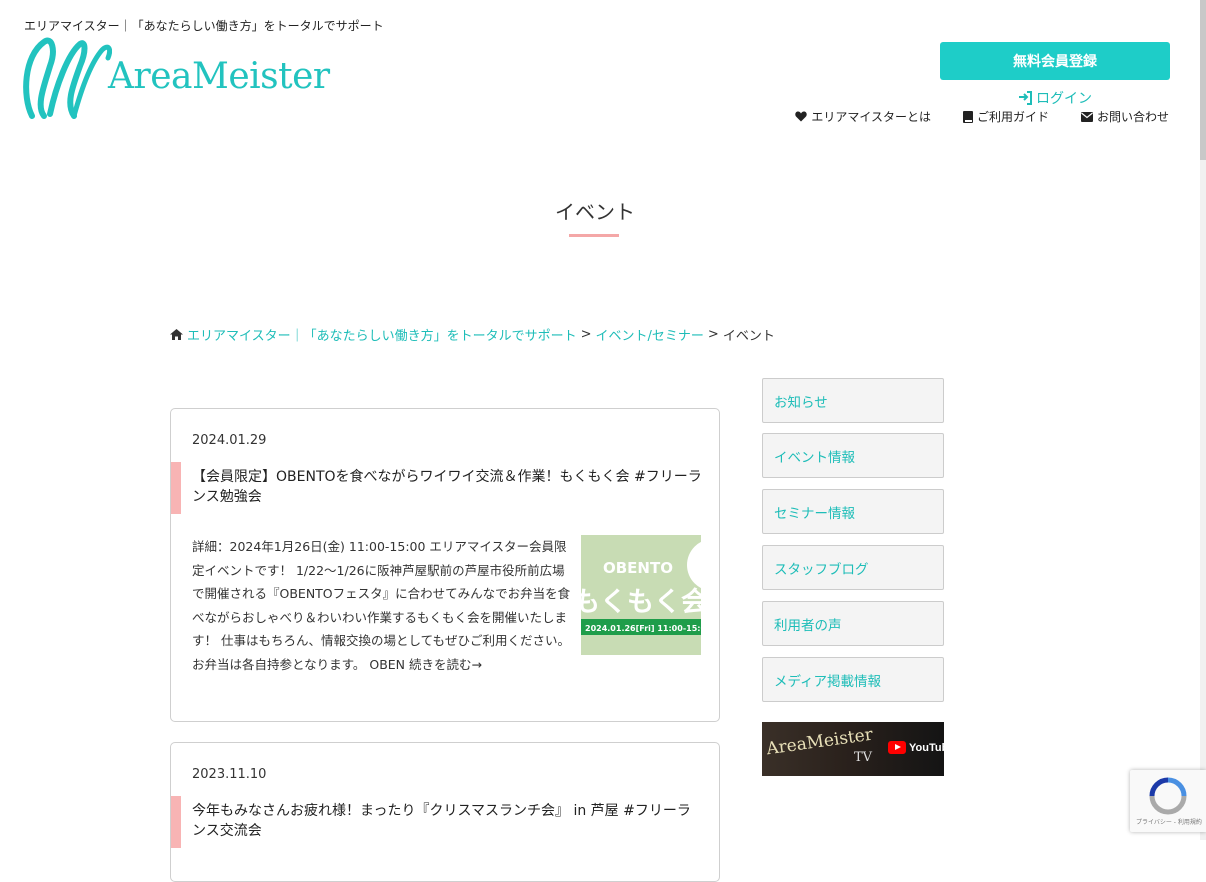 This screenshot has width=1206, height=882. Describe the element at coordinates (853, 455) in the screenshot. I see `sidebar-item-events: イベント情報` at that location.